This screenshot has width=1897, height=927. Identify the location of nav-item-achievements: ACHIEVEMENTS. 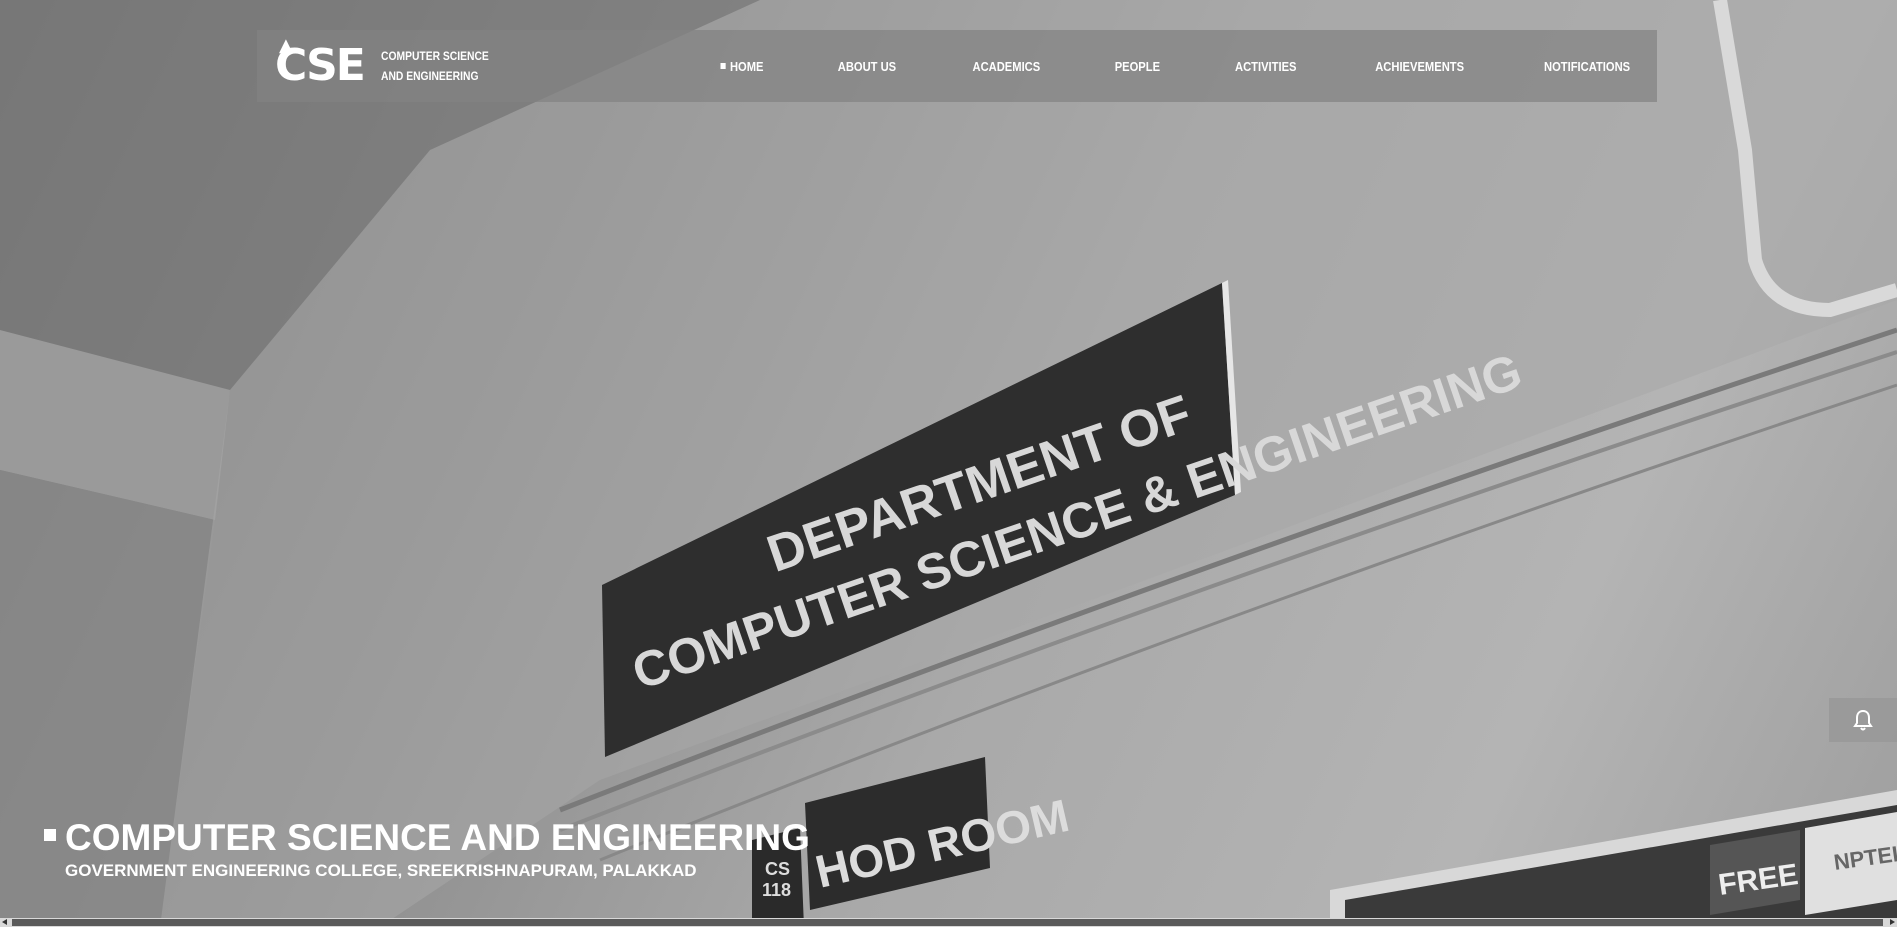
(1419, 66).